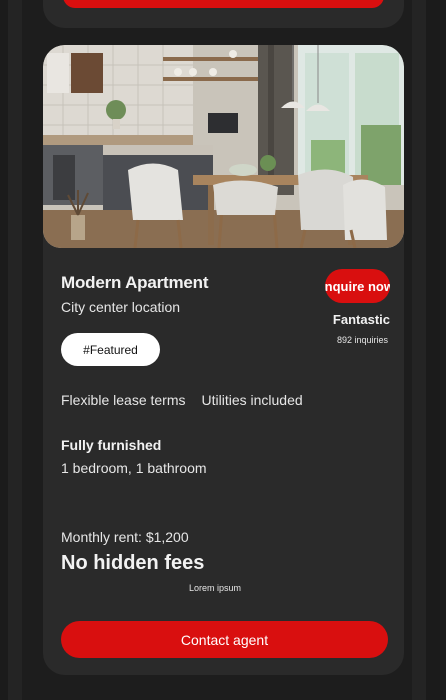 The height and width of the screenshot is (700, 446). Describe the element at coordinates (133, 563) in the screenshot. I see `fees-heading: No hidden fees` at that location.